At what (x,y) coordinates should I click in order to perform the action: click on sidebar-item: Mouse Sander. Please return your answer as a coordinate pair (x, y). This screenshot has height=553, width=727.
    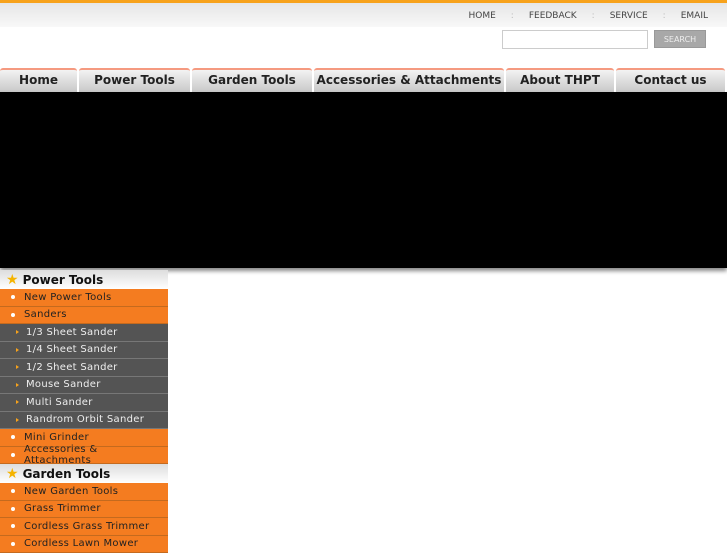
    Looking at the image, I should click on (84, 386).